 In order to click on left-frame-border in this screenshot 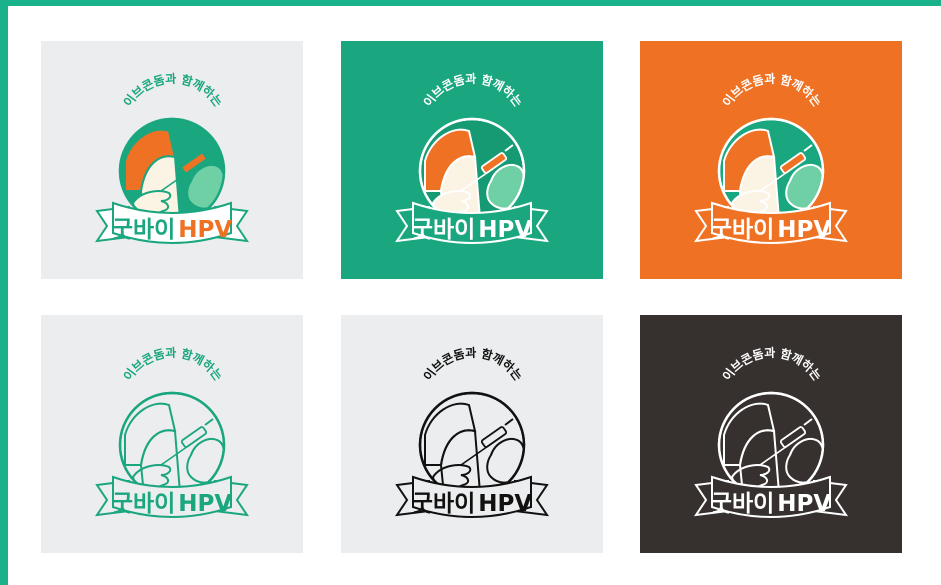, I will do `click(4, 292)`.